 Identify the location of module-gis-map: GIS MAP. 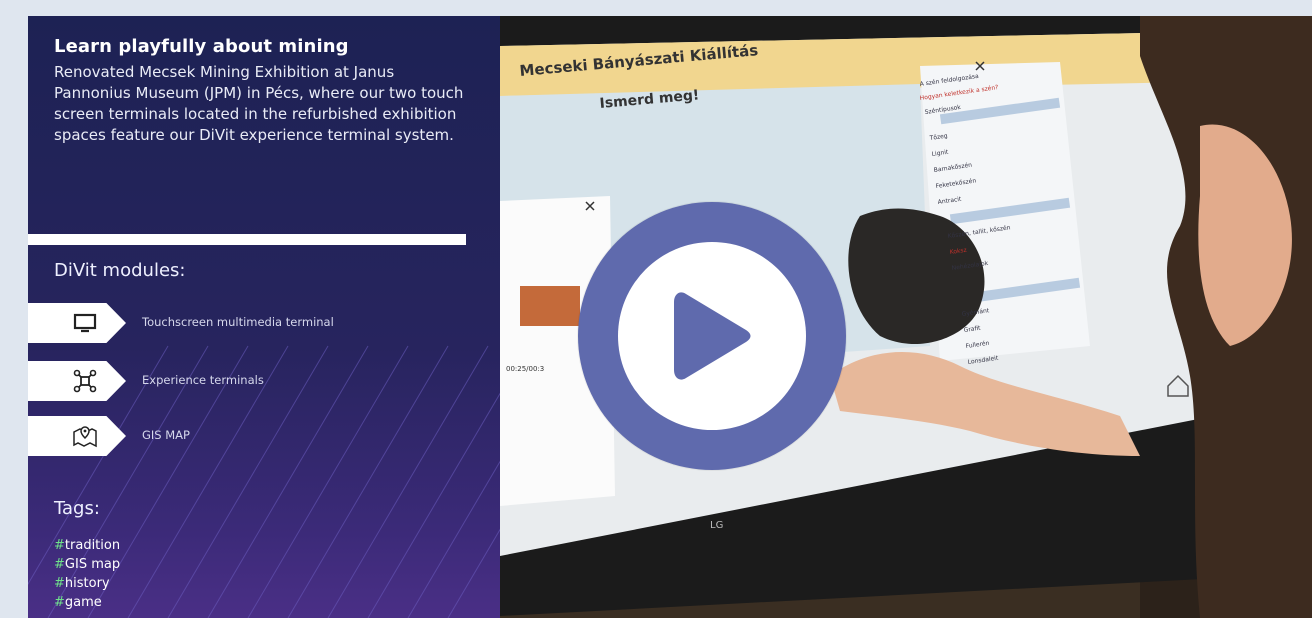
(228, 436).